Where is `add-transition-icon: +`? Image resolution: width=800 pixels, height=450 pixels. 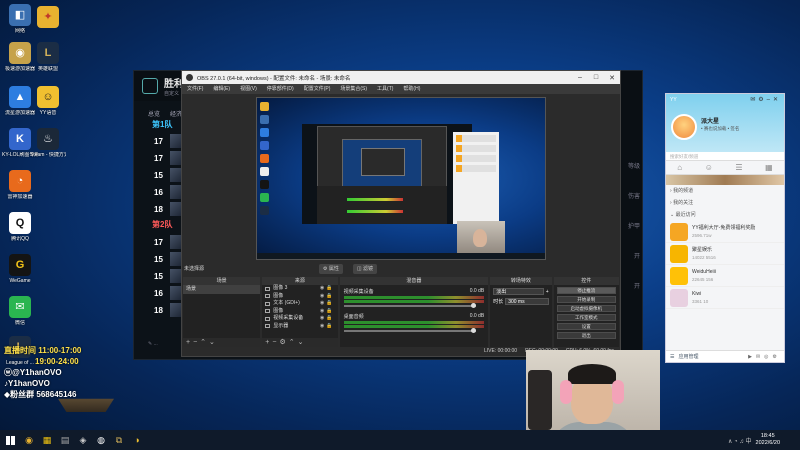 add-transition-icon: + is located at coordinates (547, 292).